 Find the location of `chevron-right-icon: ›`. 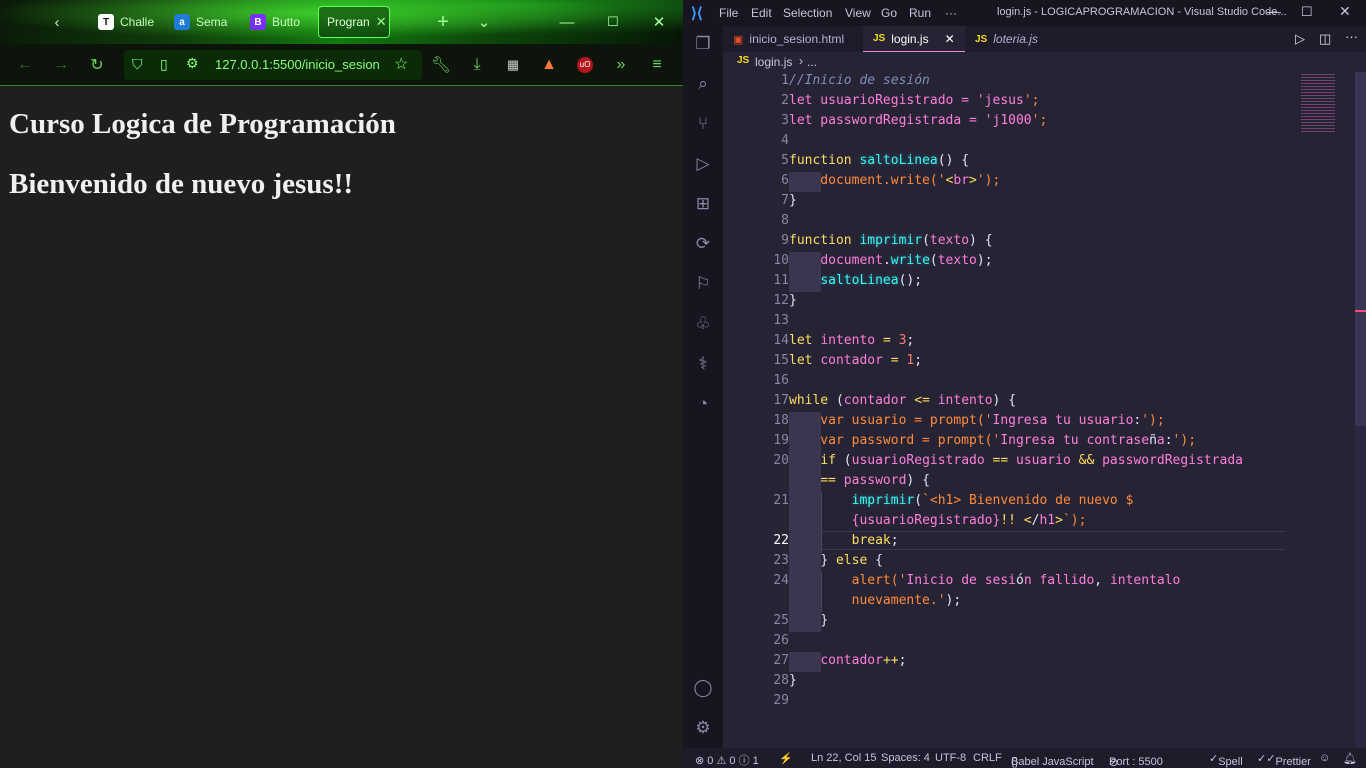

chevron-right-icon: › is located at coordinates (801, 61).